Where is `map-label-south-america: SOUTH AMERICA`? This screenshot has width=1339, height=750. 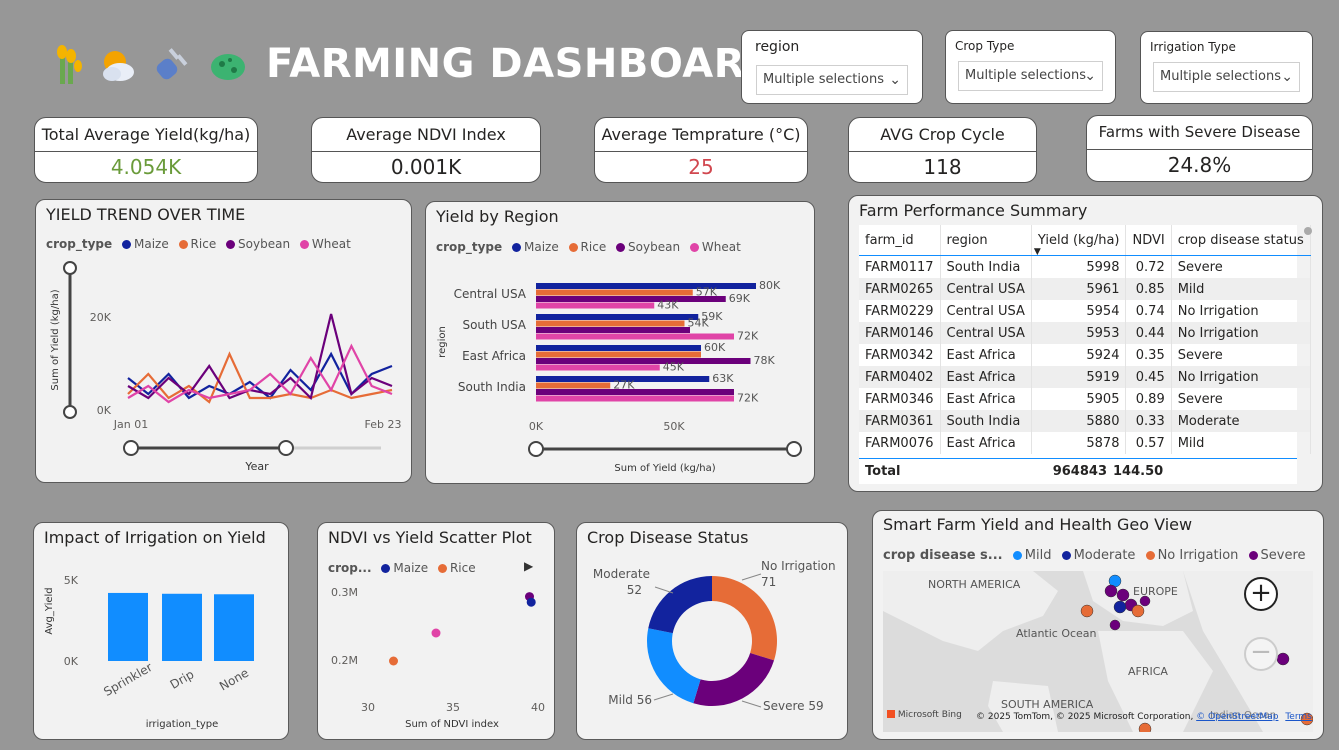 map-label-south-america: SOUTH AMERICA is located at coordinates (1047, 704).